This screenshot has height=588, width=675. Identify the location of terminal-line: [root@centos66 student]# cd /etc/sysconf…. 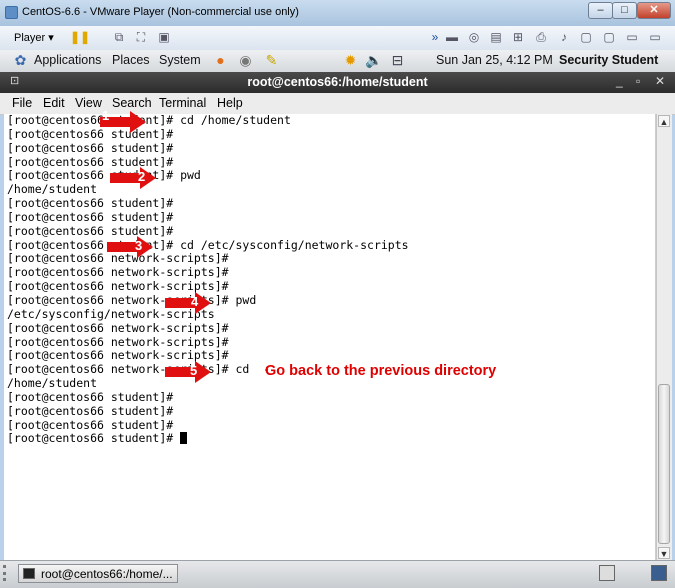
(208, 244).